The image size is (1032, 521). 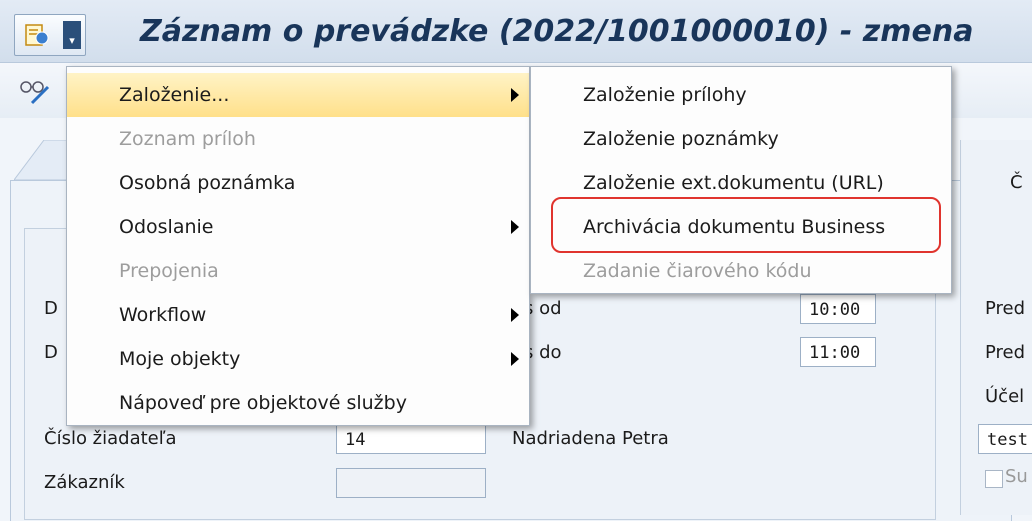 I want to click on edit-glasses-icon, so click(x=35, y=91).